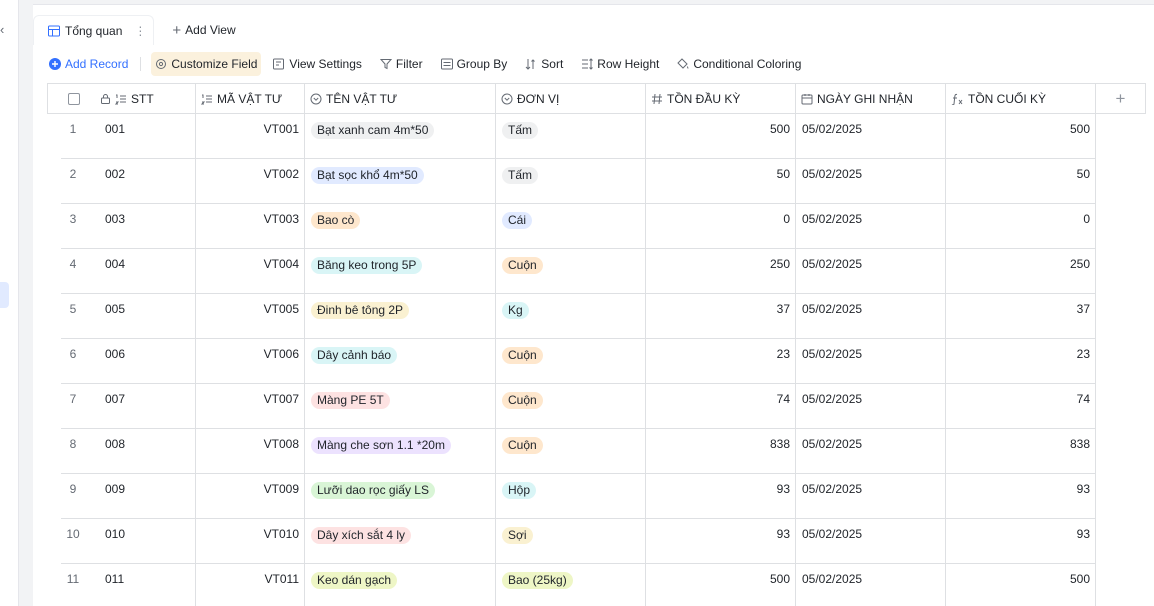  I want to click on cell-ten-vat-tu: Lưỡi dao rọc giấy LS, so click(400, 496).